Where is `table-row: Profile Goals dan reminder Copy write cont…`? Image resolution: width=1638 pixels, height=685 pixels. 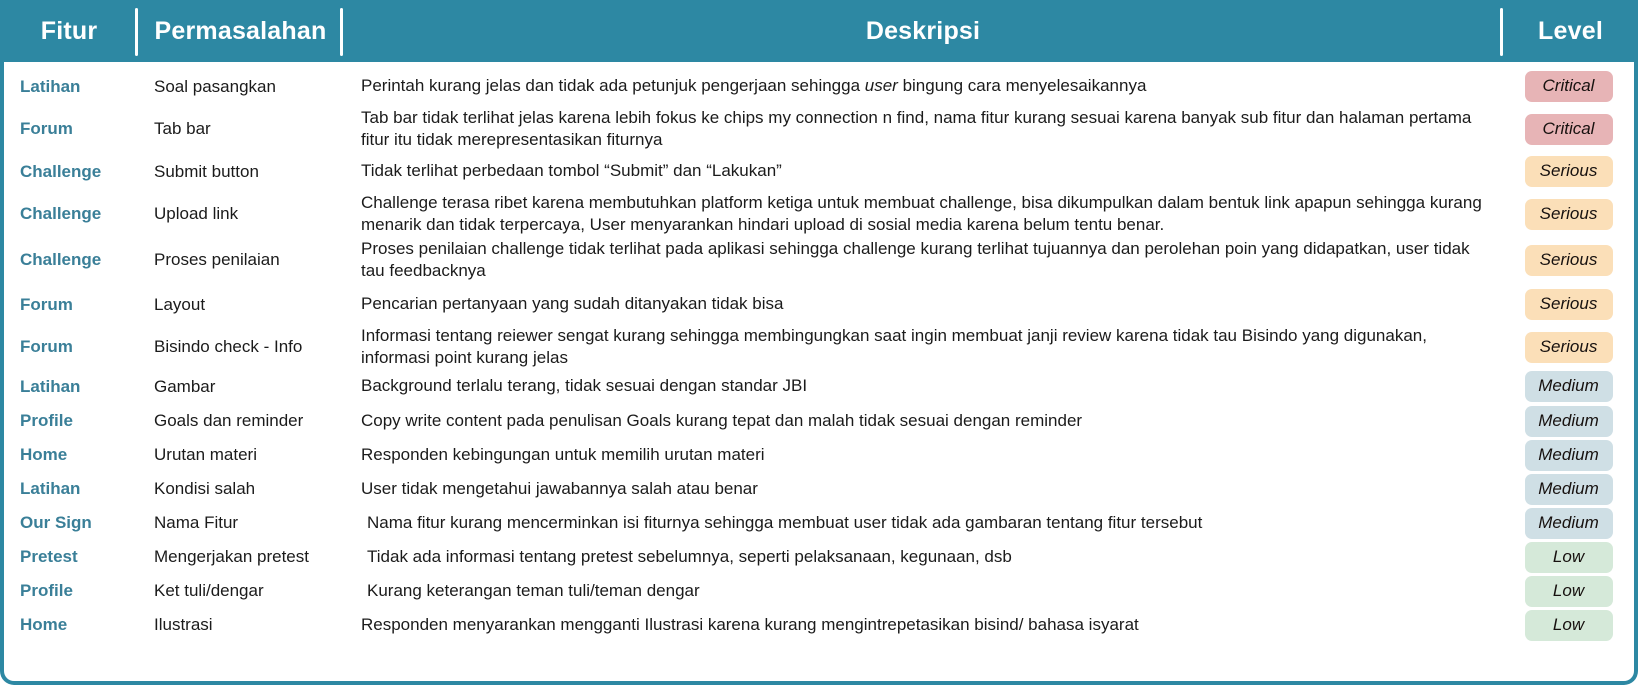
table-row: Profile Goals dan reminder Copy write cont… is located at coordinates (819, 421).